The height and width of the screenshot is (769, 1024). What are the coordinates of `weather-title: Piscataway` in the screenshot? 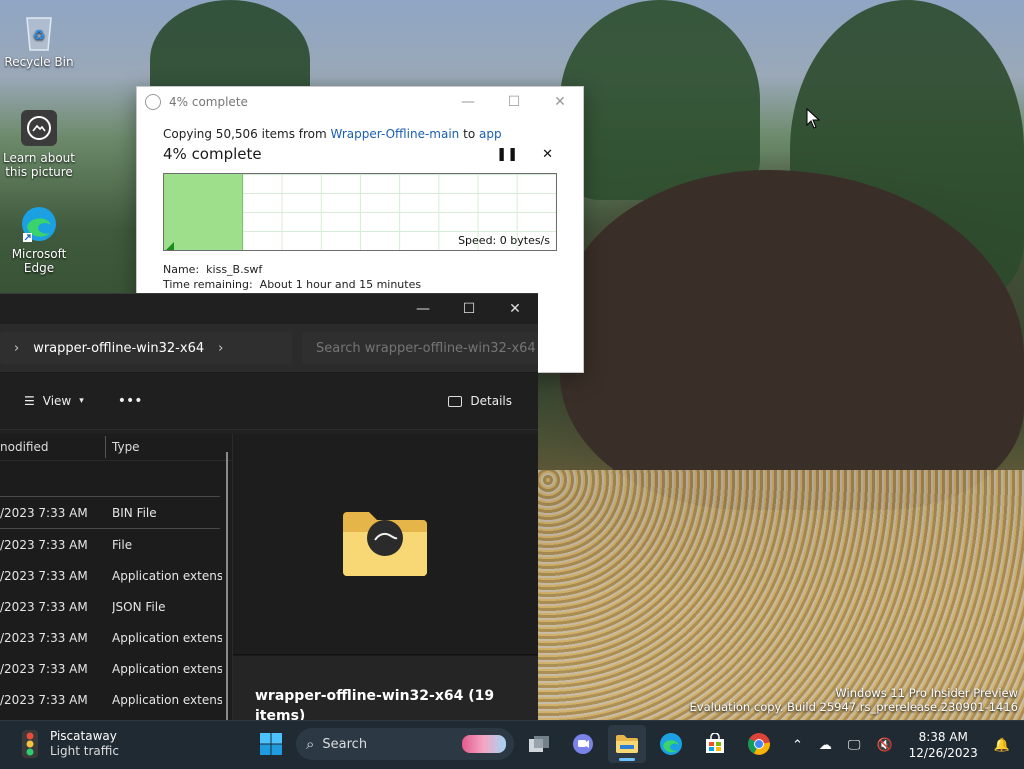 It's located at (83, 736).